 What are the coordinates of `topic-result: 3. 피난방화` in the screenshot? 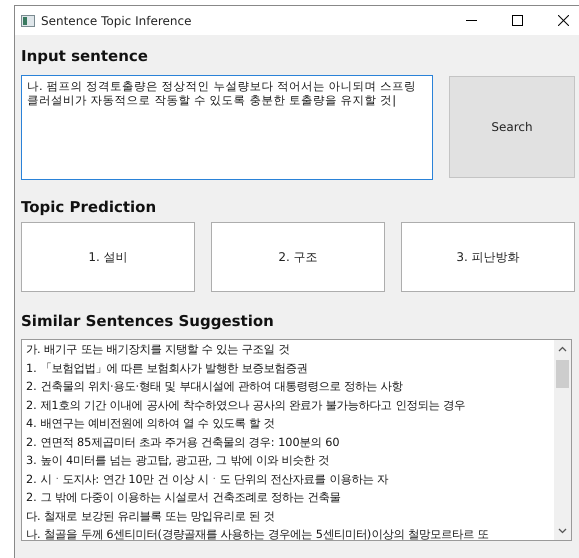 It's located at (488, 257).